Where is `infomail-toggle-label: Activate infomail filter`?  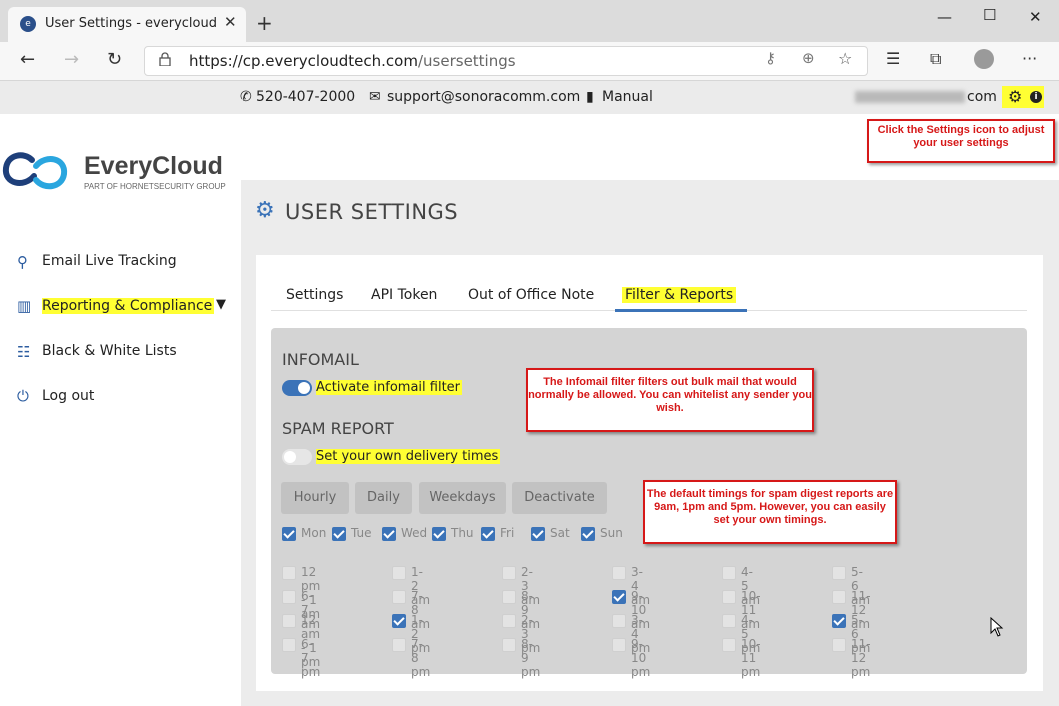
infomail-toggle-label: Activate infomail filter is located at coordinates (389, 387).